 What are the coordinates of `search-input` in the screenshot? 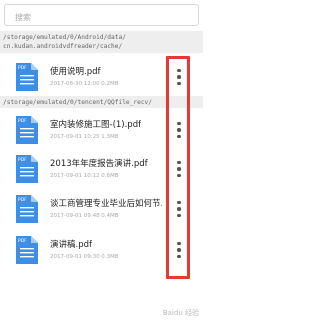 It's located at (101, 17).